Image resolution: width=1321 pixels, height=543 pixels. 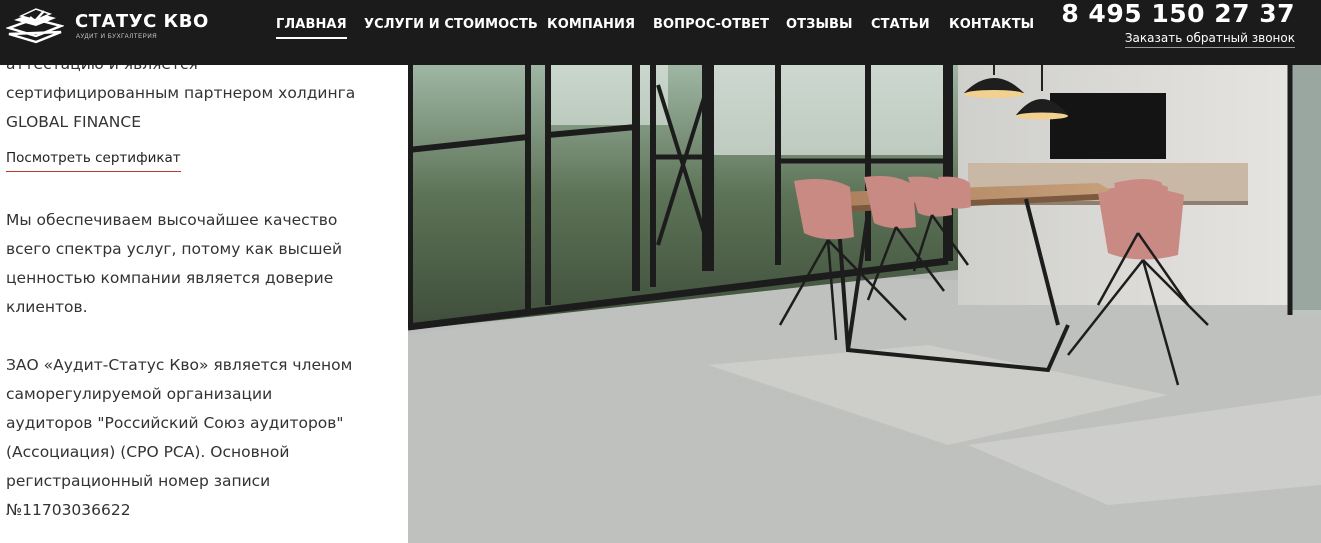 What do you see at coordinates (138, 481) in the screenshot?
I see `text-line: регистрационный номер записи` at bounding box center [138, 481].